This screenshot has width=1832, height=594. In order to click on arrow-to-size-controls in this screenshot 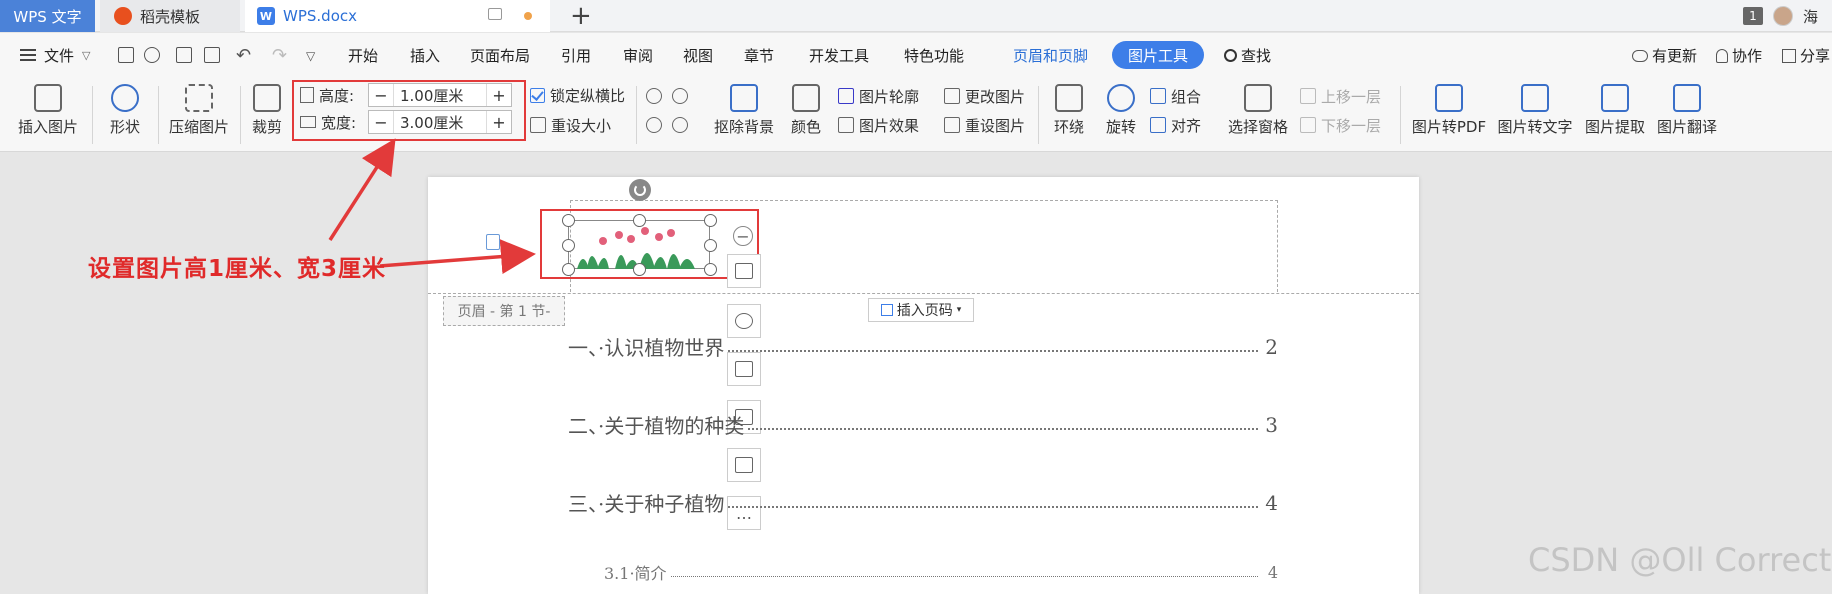, I will do `click(362, 189)`.